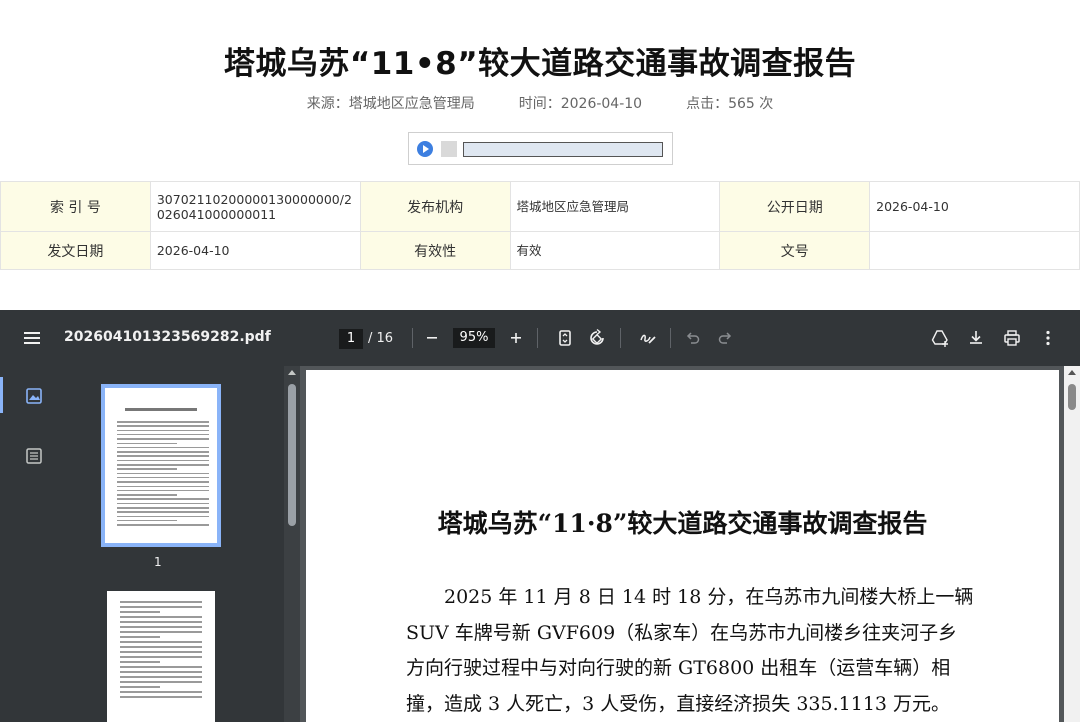 The height and width of the screenshot is (722, 1080). I want to click on viewer-sidebar, so click(34, 544).